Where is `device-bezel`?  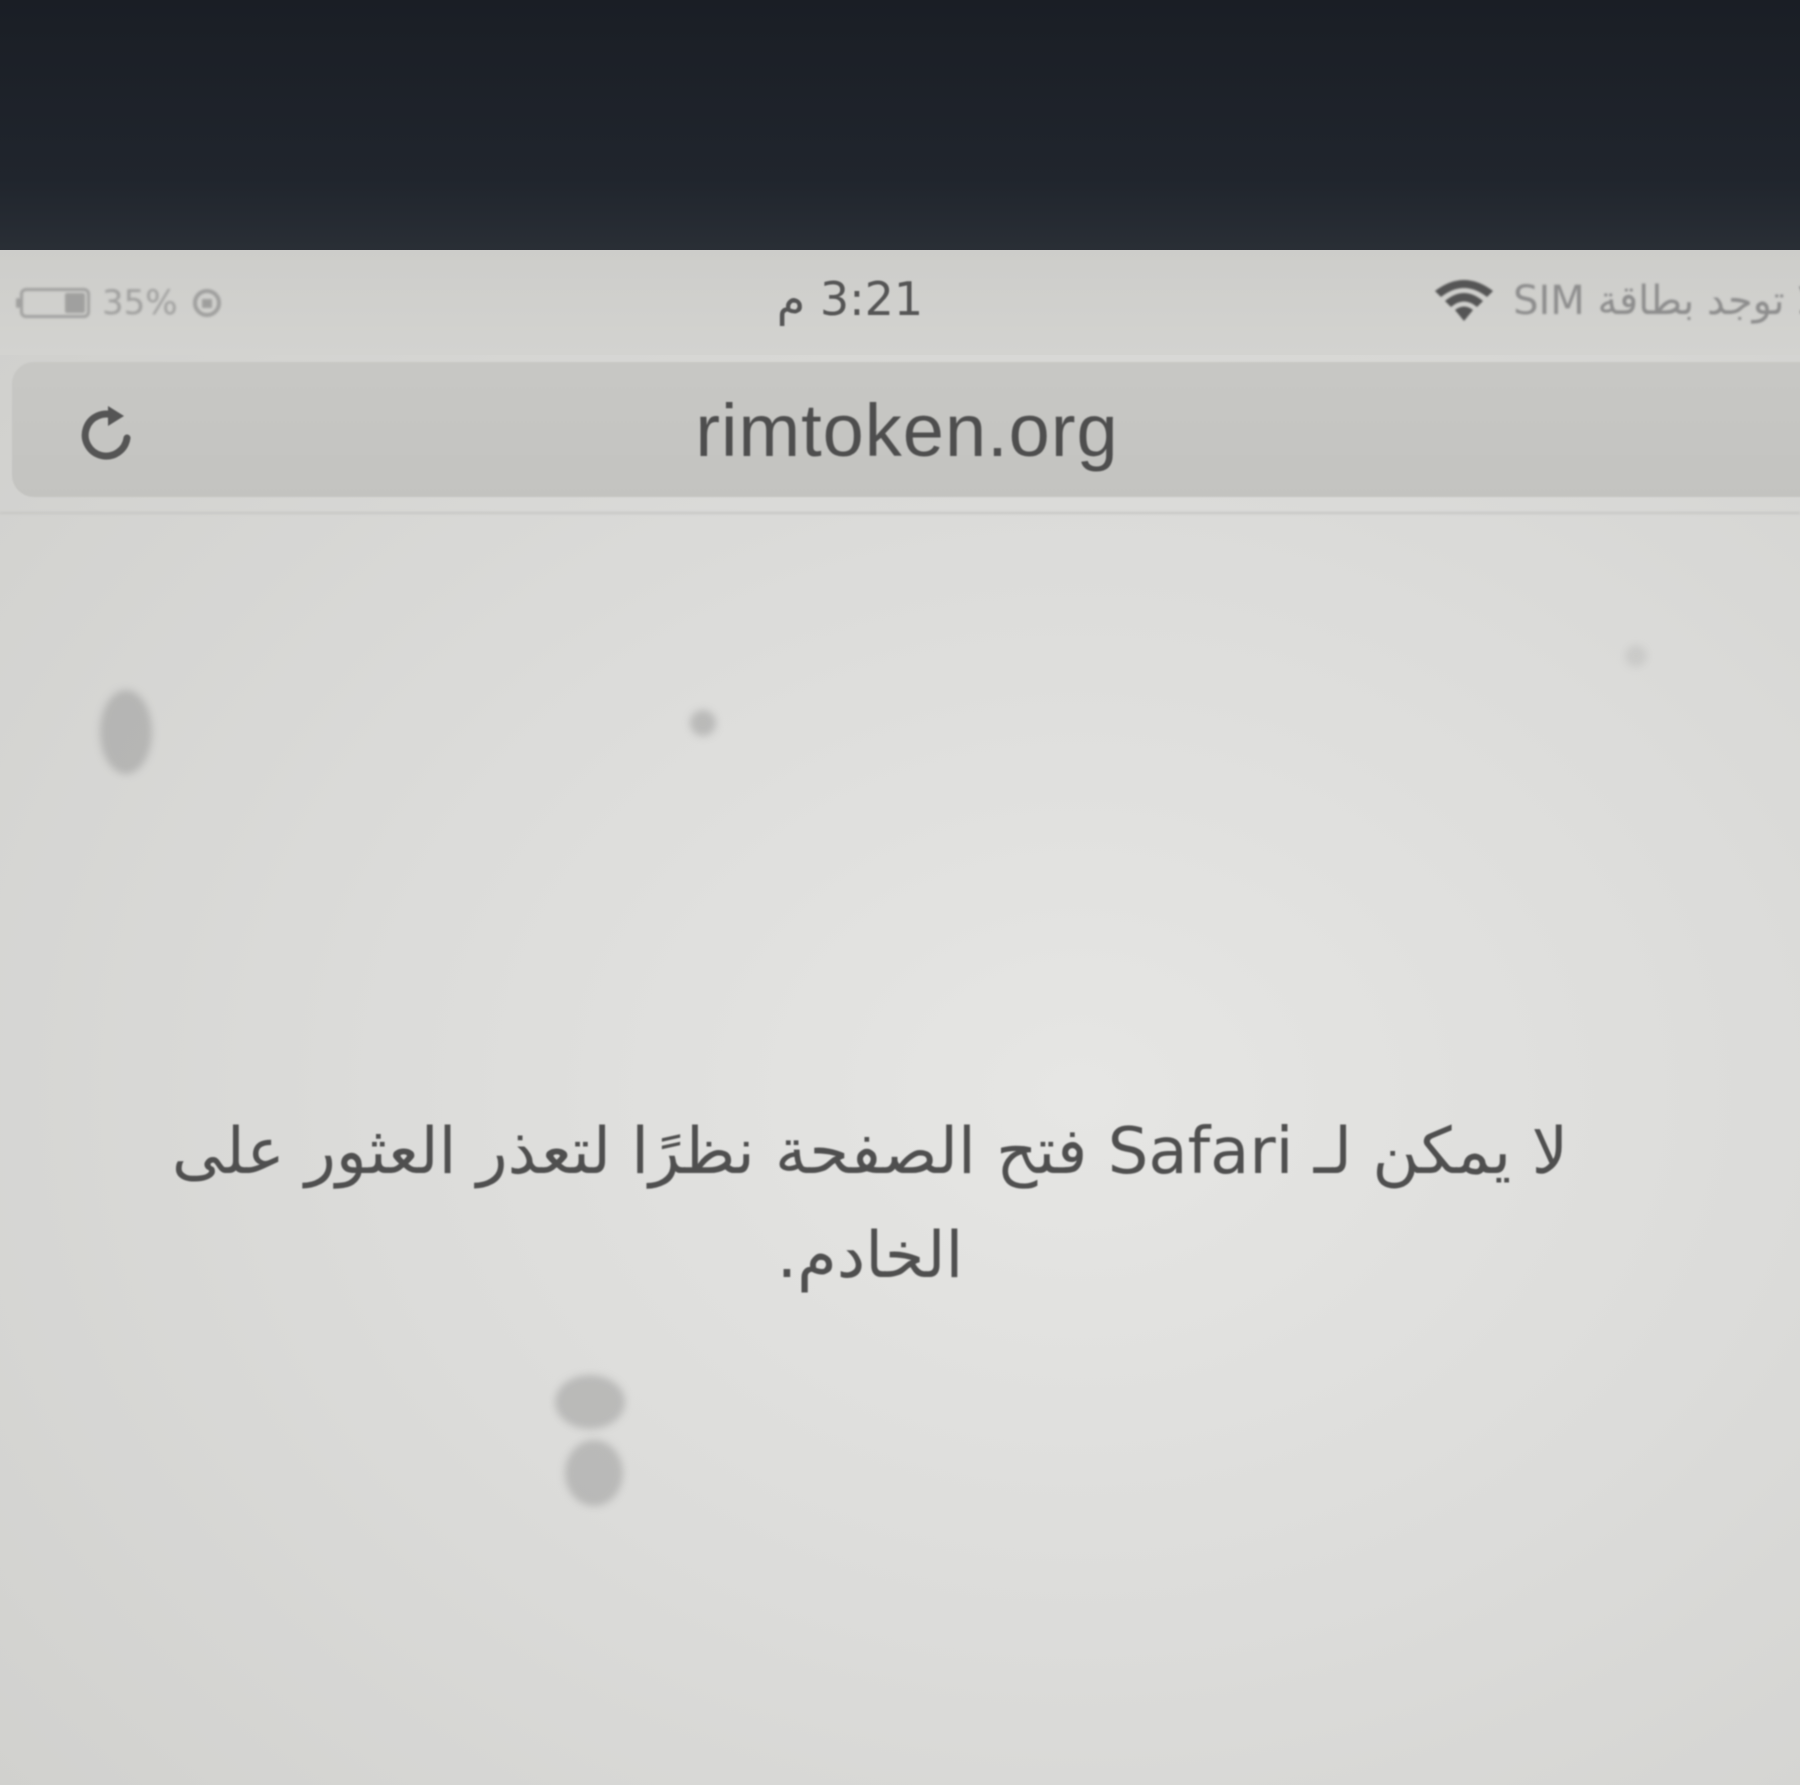 device-bezel is located at coordinates (900, 127).